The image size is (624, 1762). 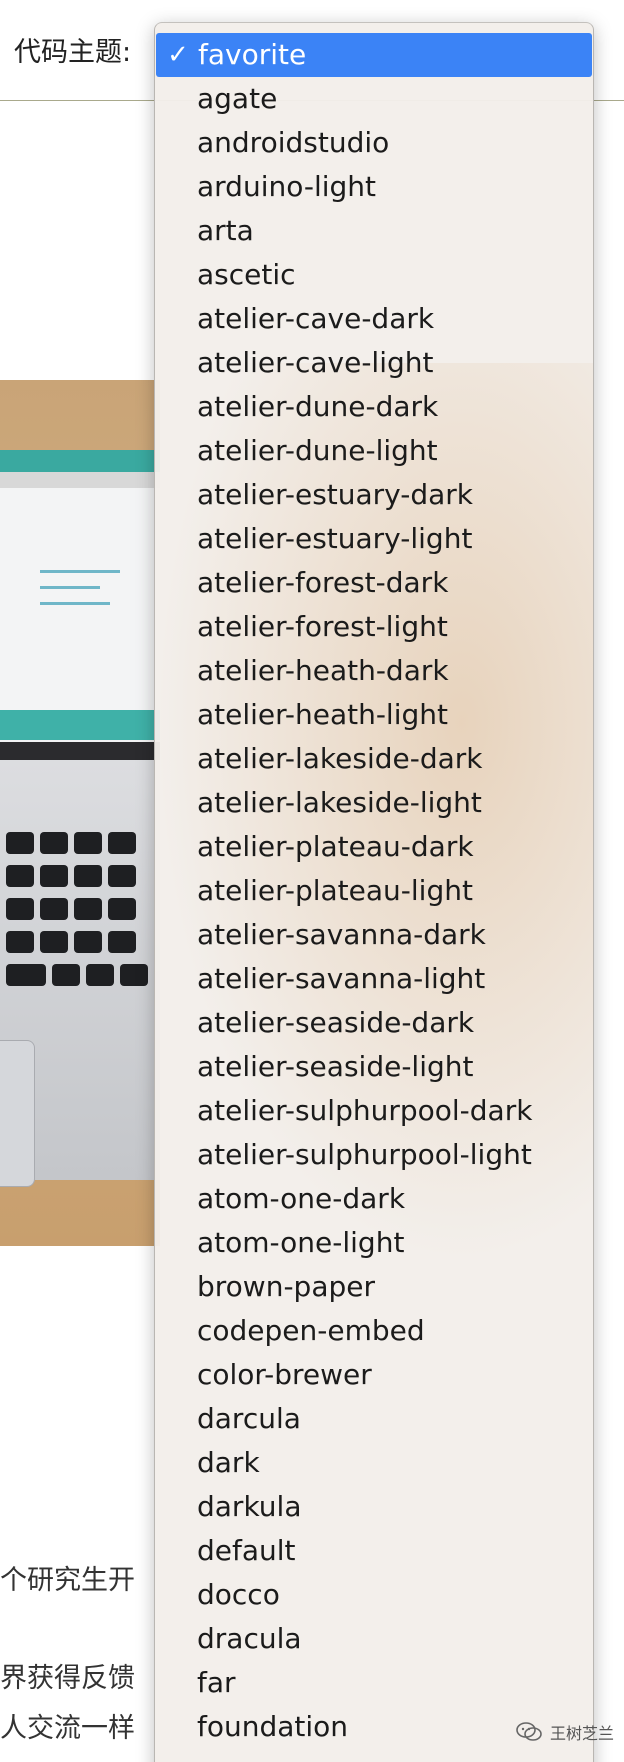 I want to click on theme-option-label: atom-one-light, so click(x=301, y=1242).